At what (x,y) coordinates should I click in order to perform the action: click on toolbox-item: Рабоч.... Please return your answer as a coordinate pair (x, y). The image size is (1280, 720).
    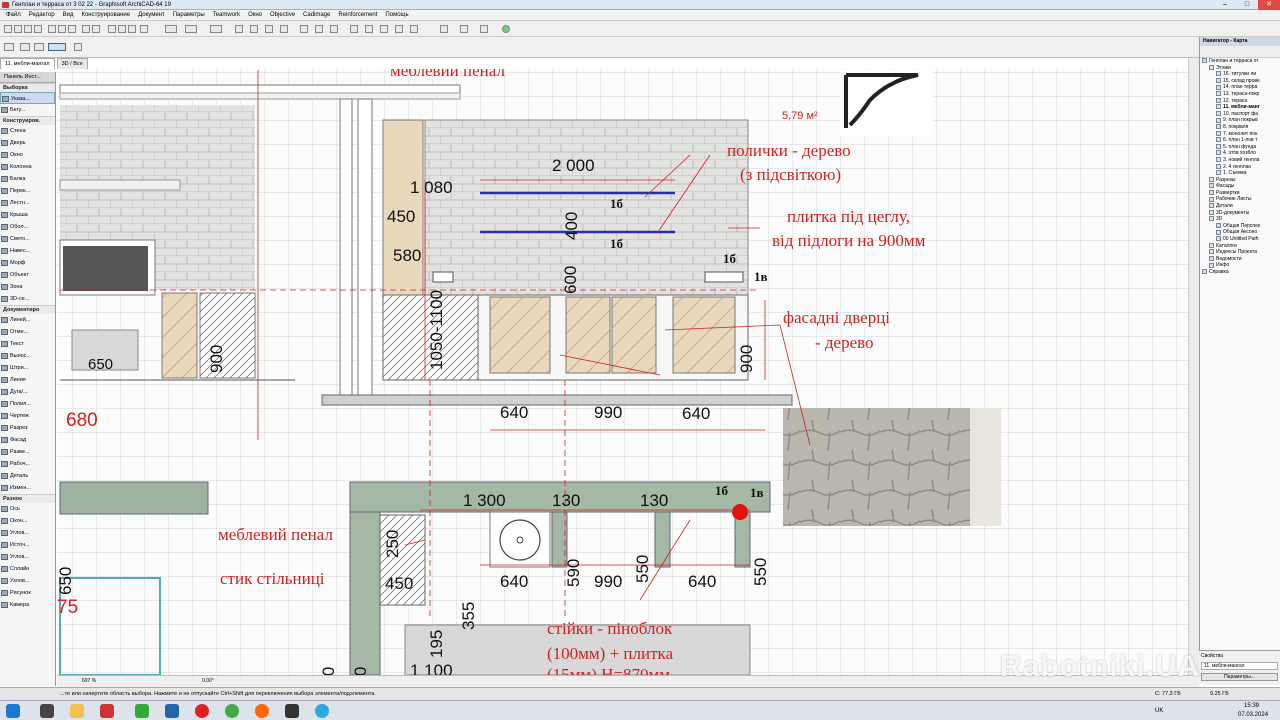
    Looking at the image, I should click on (27, 464).